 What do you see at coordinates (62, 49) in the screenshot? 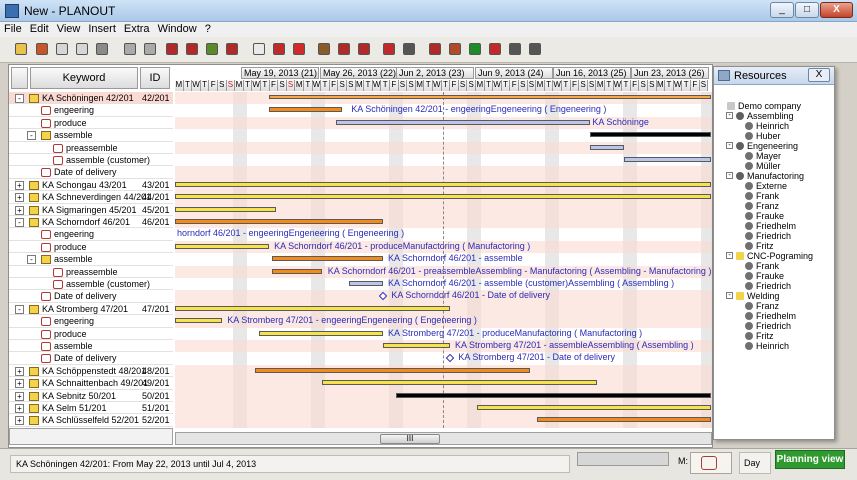
I see `save-icon` at bounding box center [62, 49].